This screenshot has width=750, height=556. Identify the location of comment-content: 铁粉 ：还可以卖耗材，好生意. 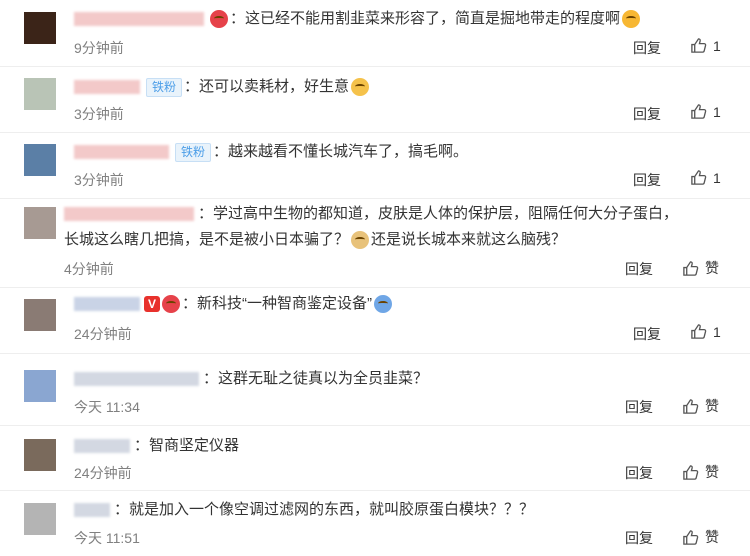
(397, 87).